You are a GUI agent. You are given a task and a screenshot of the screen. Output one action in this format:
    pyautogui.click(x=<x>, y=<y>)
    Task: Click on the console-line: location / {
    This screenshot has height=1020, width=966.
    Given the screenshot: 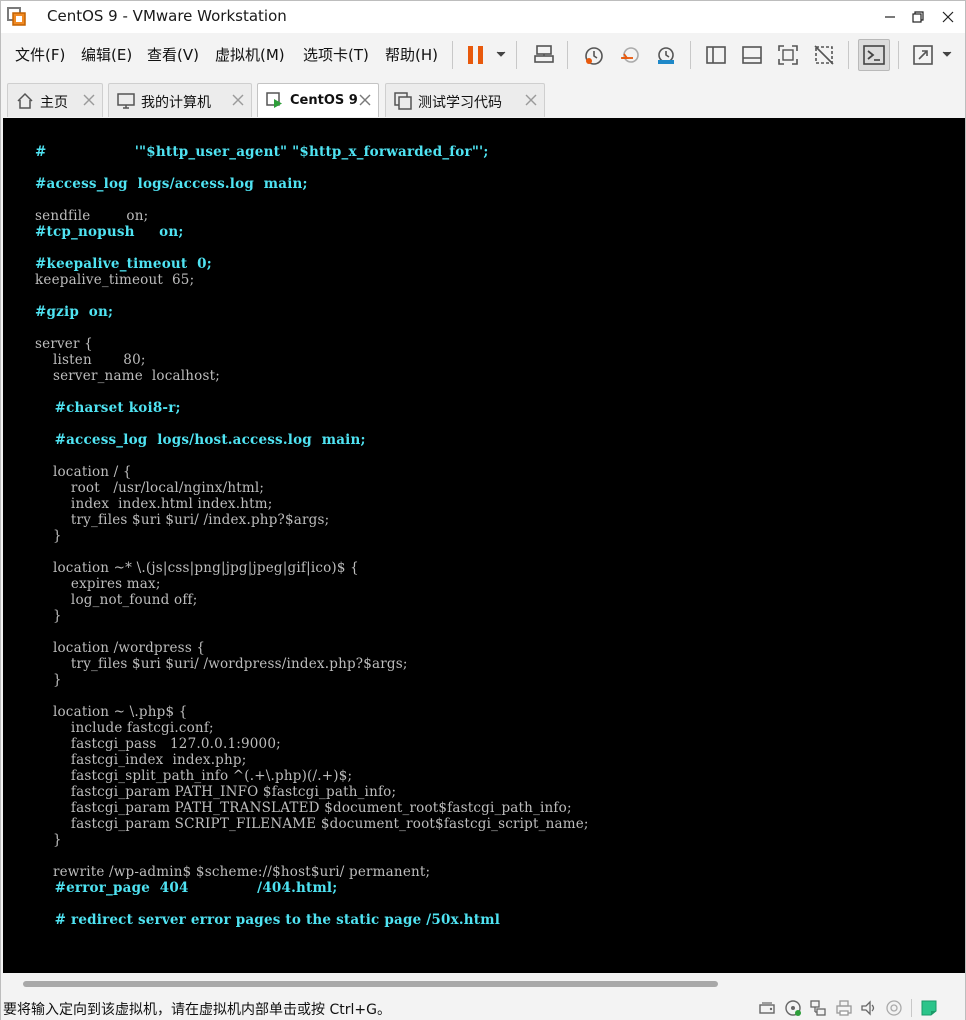 What is the action you would take?
    pyautogui.click(x=83, y=472)
    